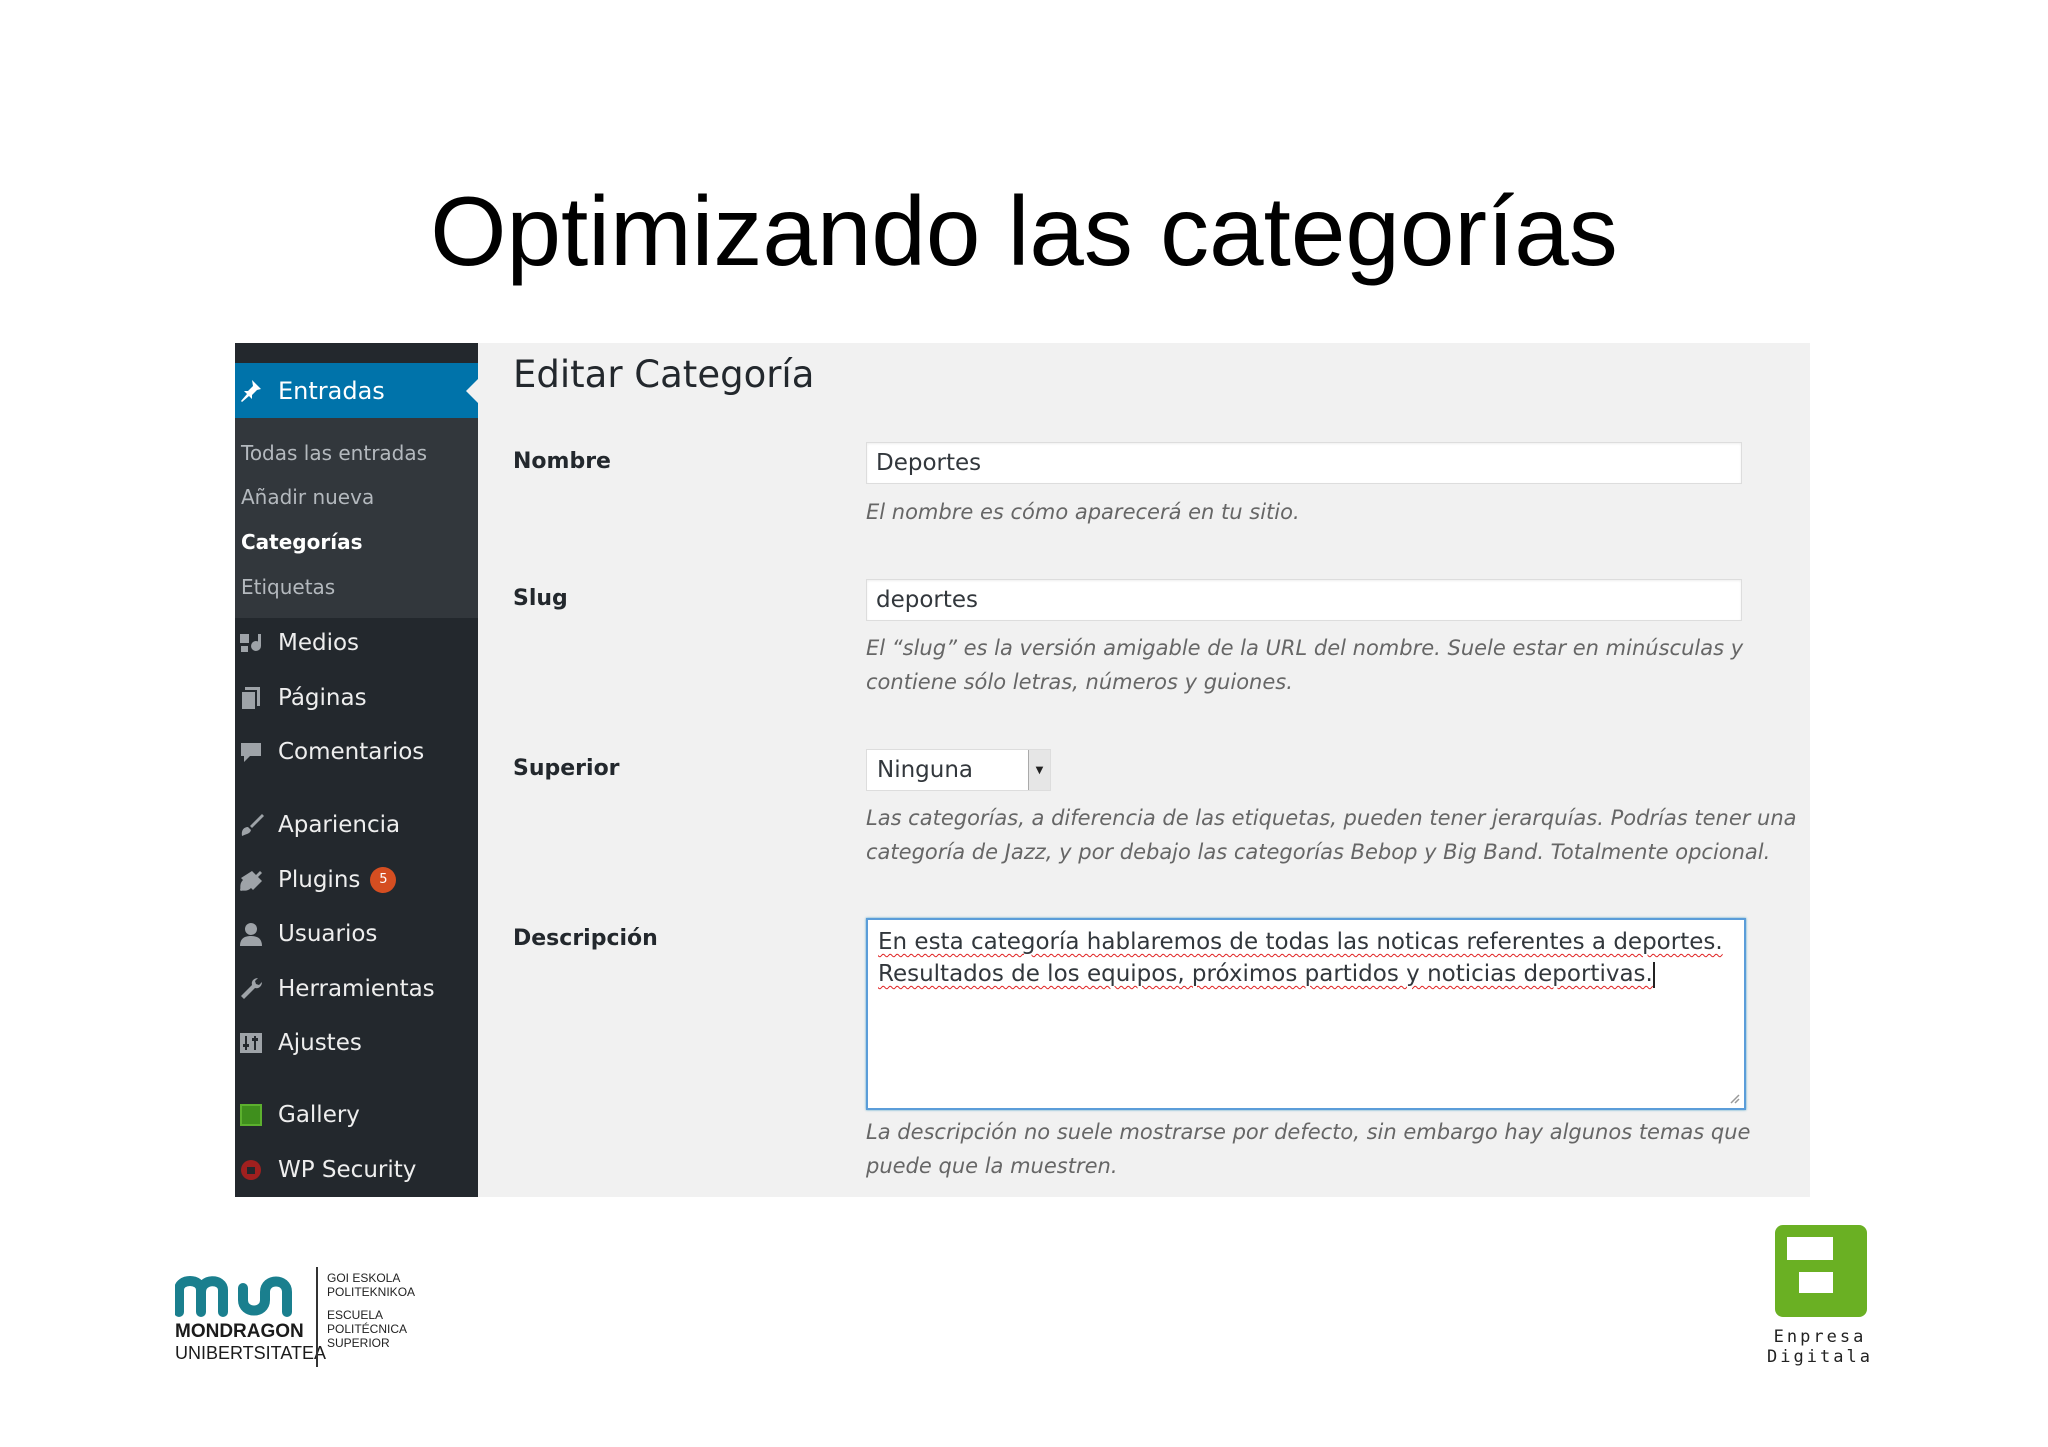 The height and width of the screenshot is (1447, 2048). Describe the element at coordinates (1820, 1337) in the screenshot. I see `enpresa-line-1: Enpresa` at that location.